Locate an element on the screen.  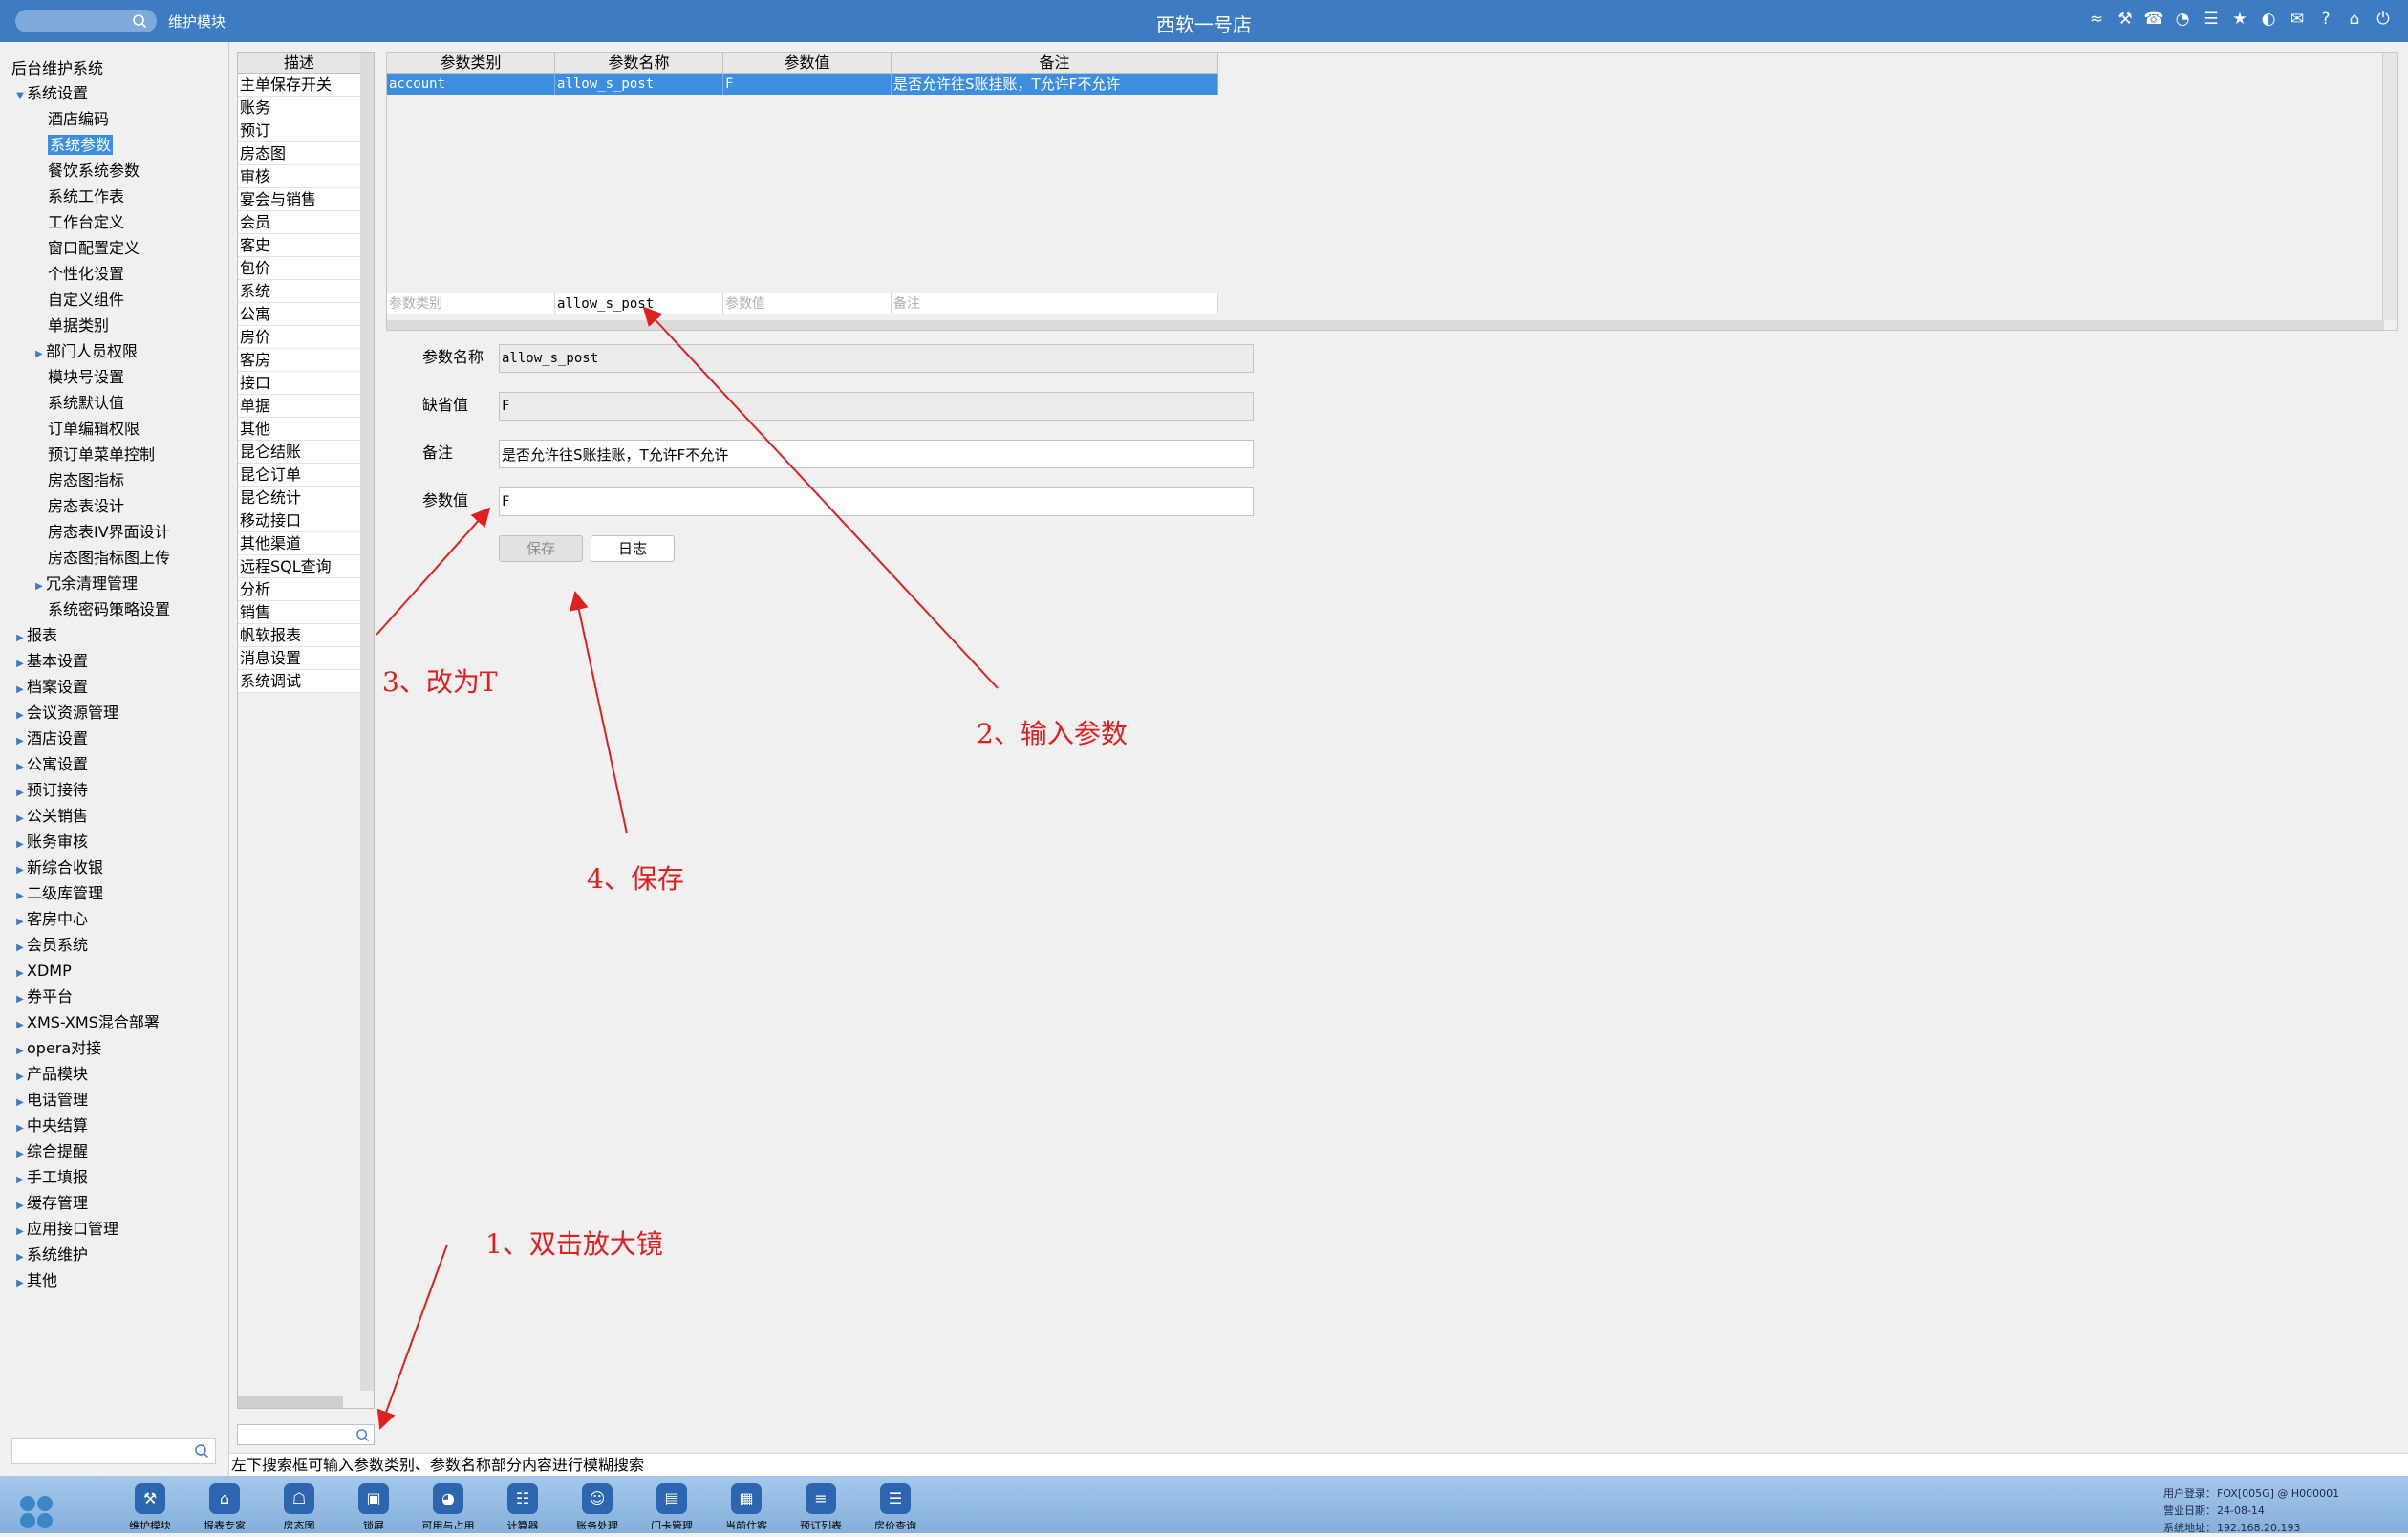
filter-name-input is located at coordinates (639, 303).